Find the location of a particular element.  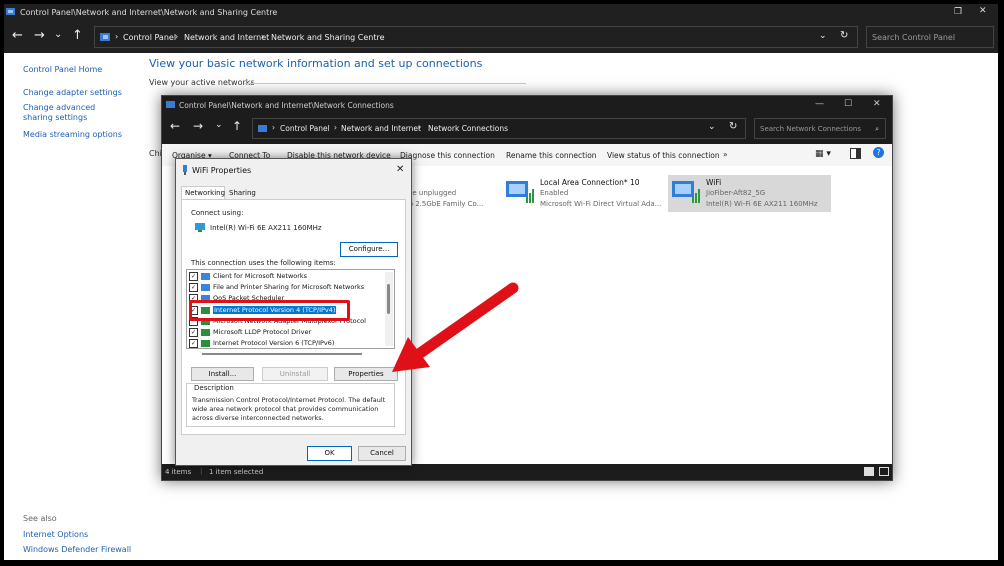

red-arrow-annotation is located at coordinates (455, 327).